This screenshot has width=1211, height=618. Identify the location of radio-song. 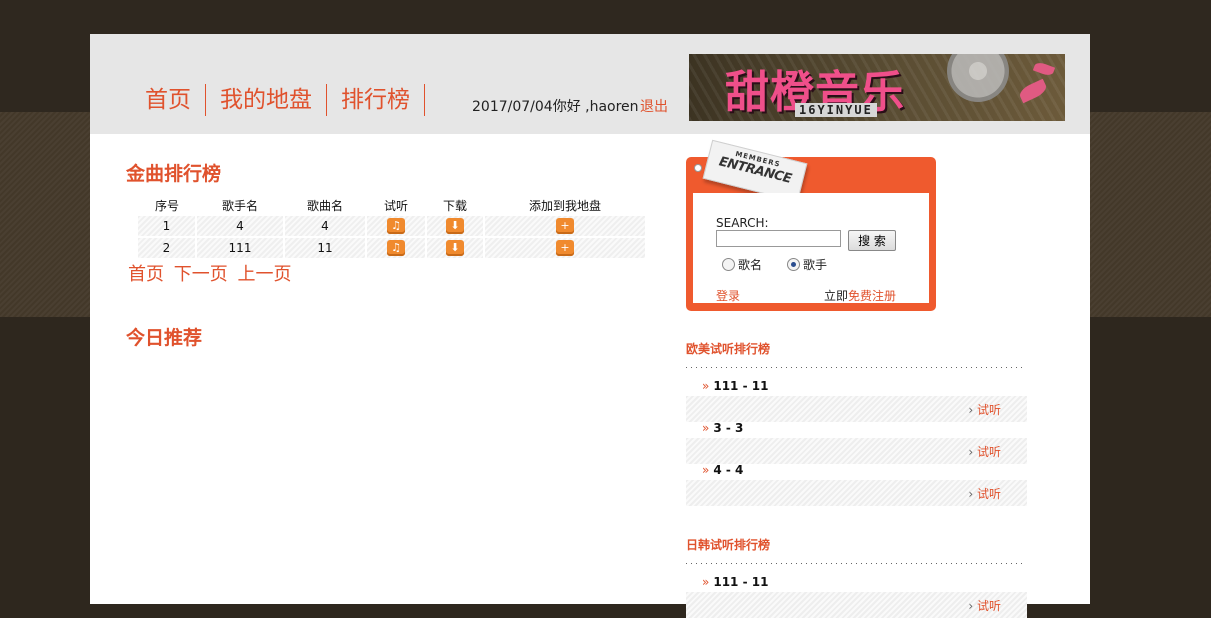
(728, 264).